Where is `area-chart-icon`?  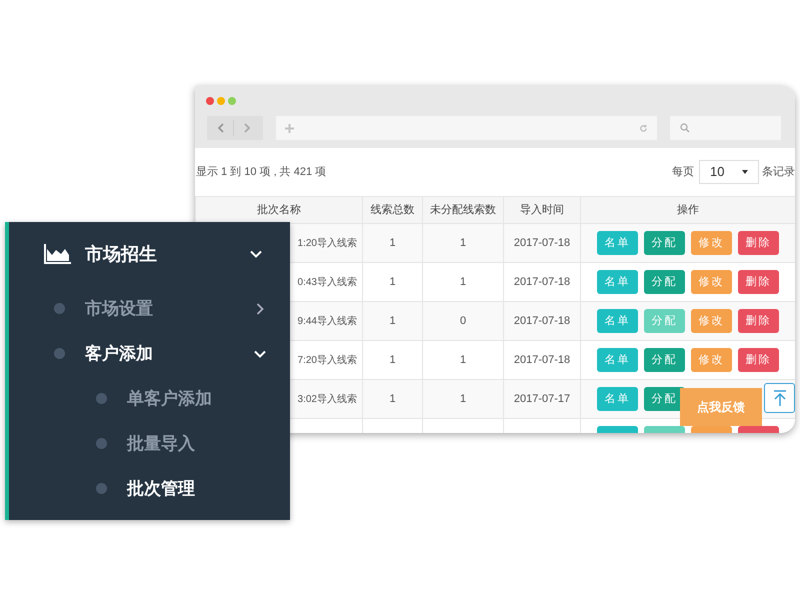
area-chart-icon is located at coordinates (57, 254).